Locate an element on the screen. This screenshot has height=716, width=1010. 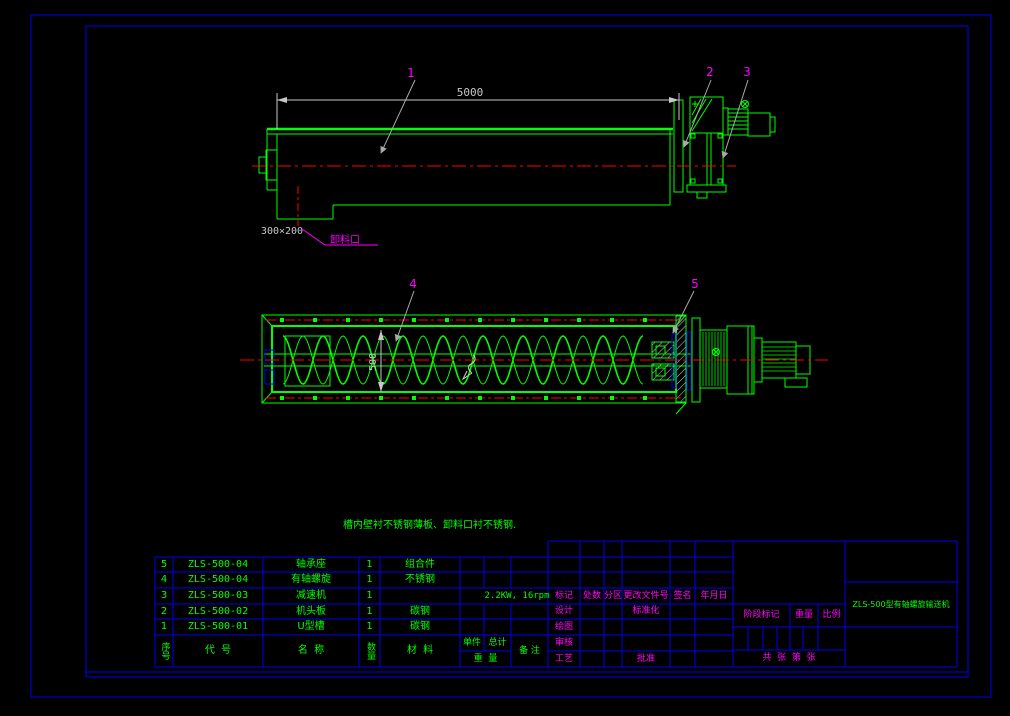
dim-5000-text: 5000 is located at coordinates (470, 92).